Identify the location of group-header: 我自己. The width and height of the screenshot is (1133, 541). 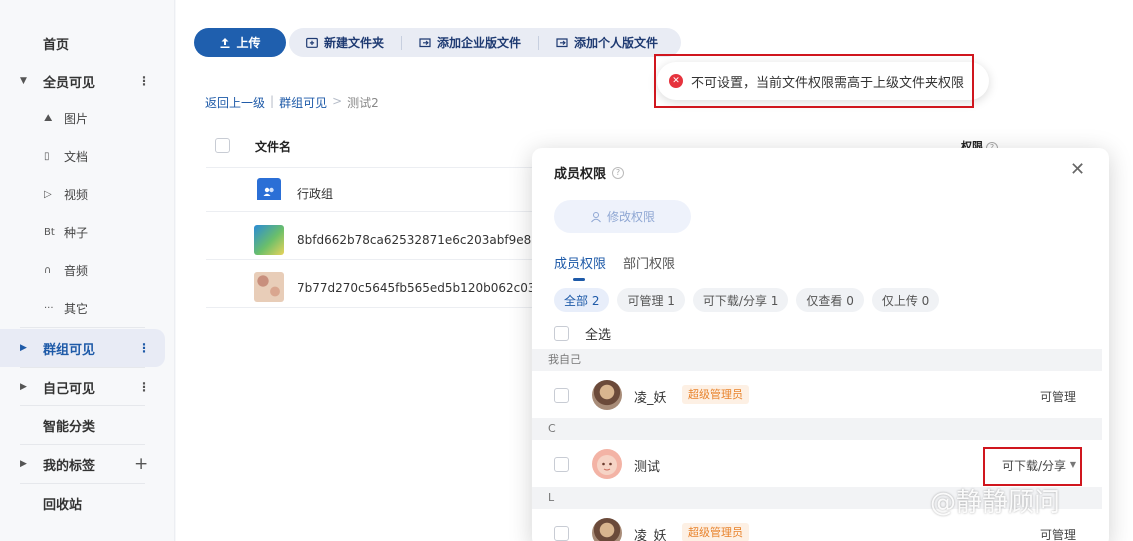
(817, 360).